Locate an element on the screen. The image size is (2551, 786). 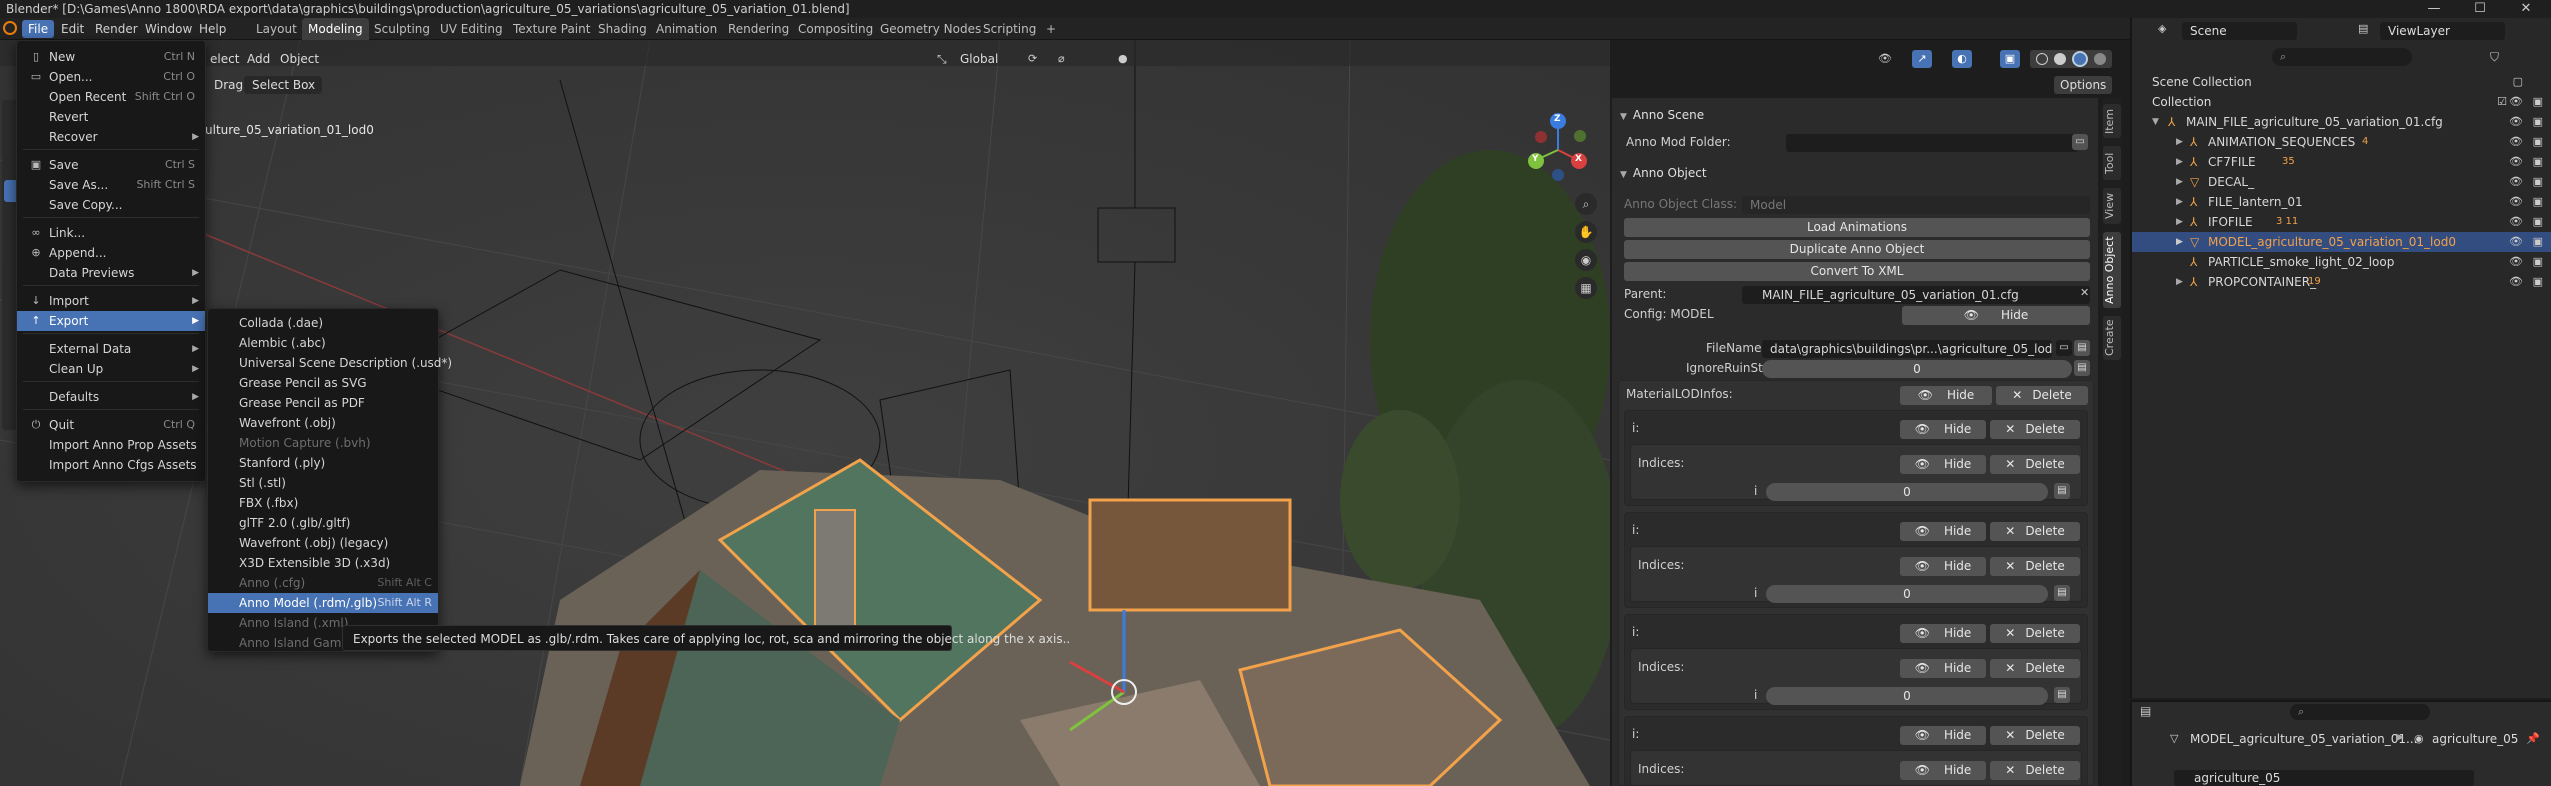
add-menu: Add is located at coordinates (258, 59).